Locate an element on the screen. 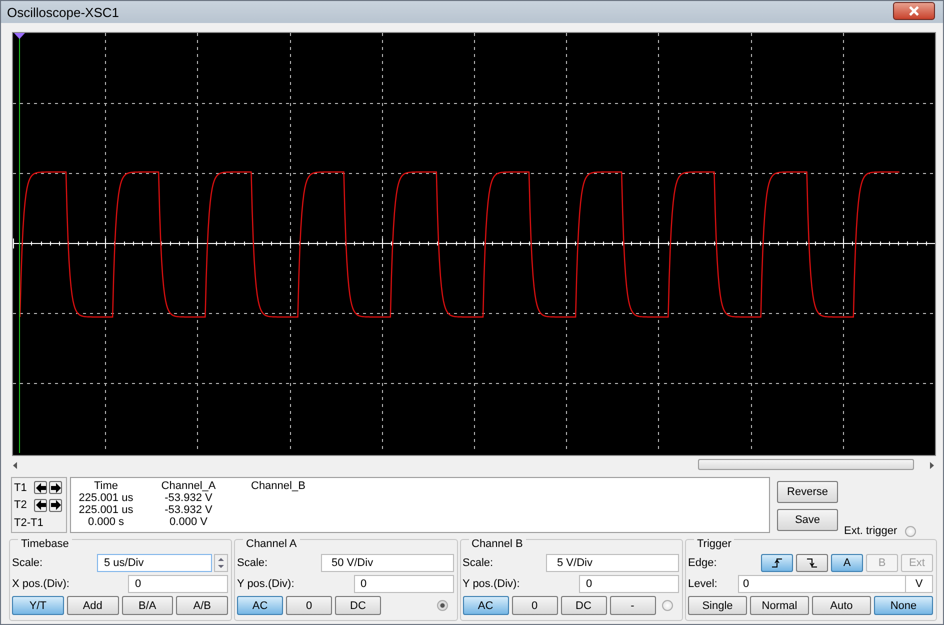  scale-field: 50 V/Div is located at coordinates (387, 563).